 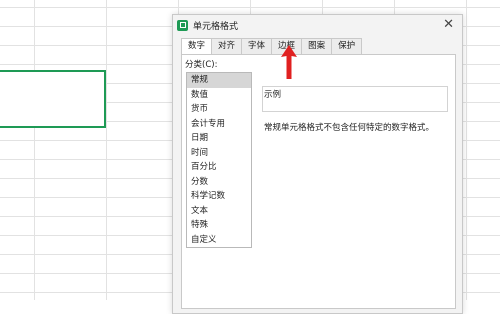 What do you see at coordinates (219, 124) in the screenshot?
I see `category-item-accounting: 会计专用` at bounding box center [219, 124].